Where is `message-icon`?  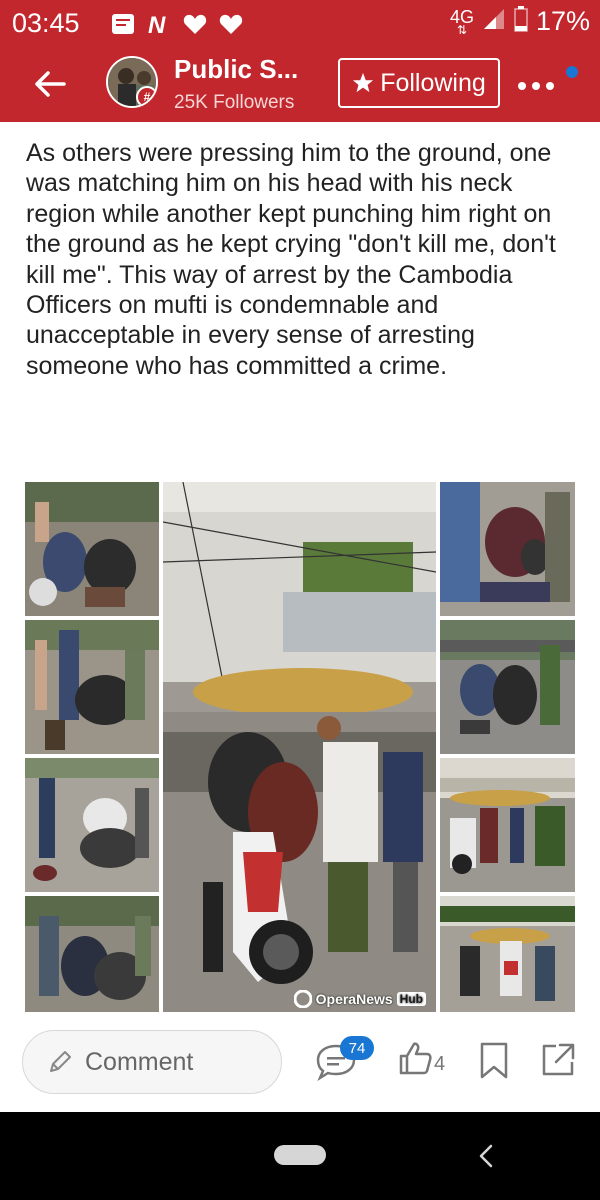
message-icon is located at coordinates (123, 24).